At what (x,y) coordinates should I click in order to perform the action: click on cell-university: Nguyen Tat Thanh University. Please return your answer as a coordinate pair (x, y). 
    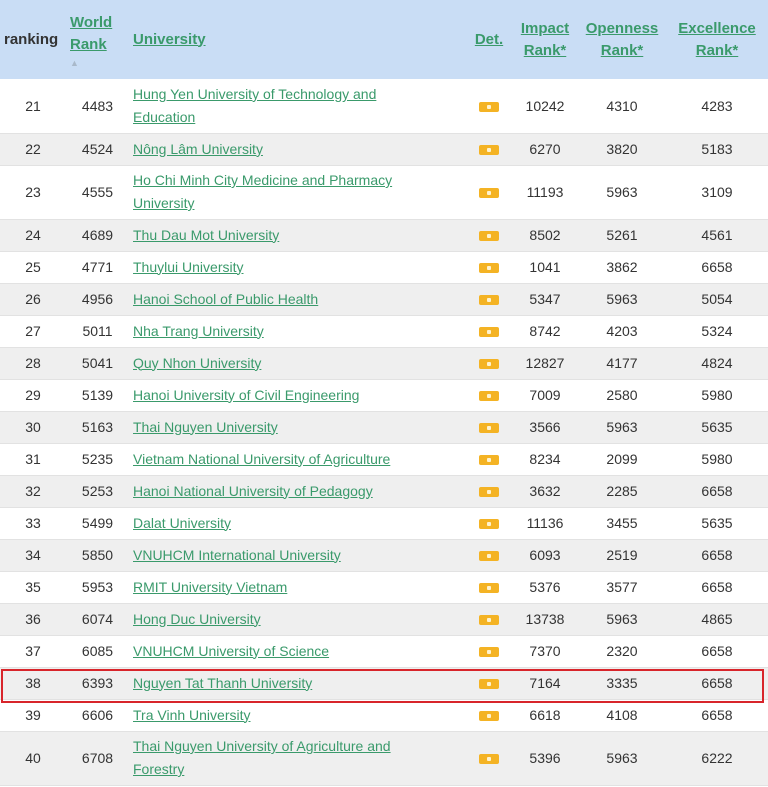
    Looking at the image, I should click on (297, 683).